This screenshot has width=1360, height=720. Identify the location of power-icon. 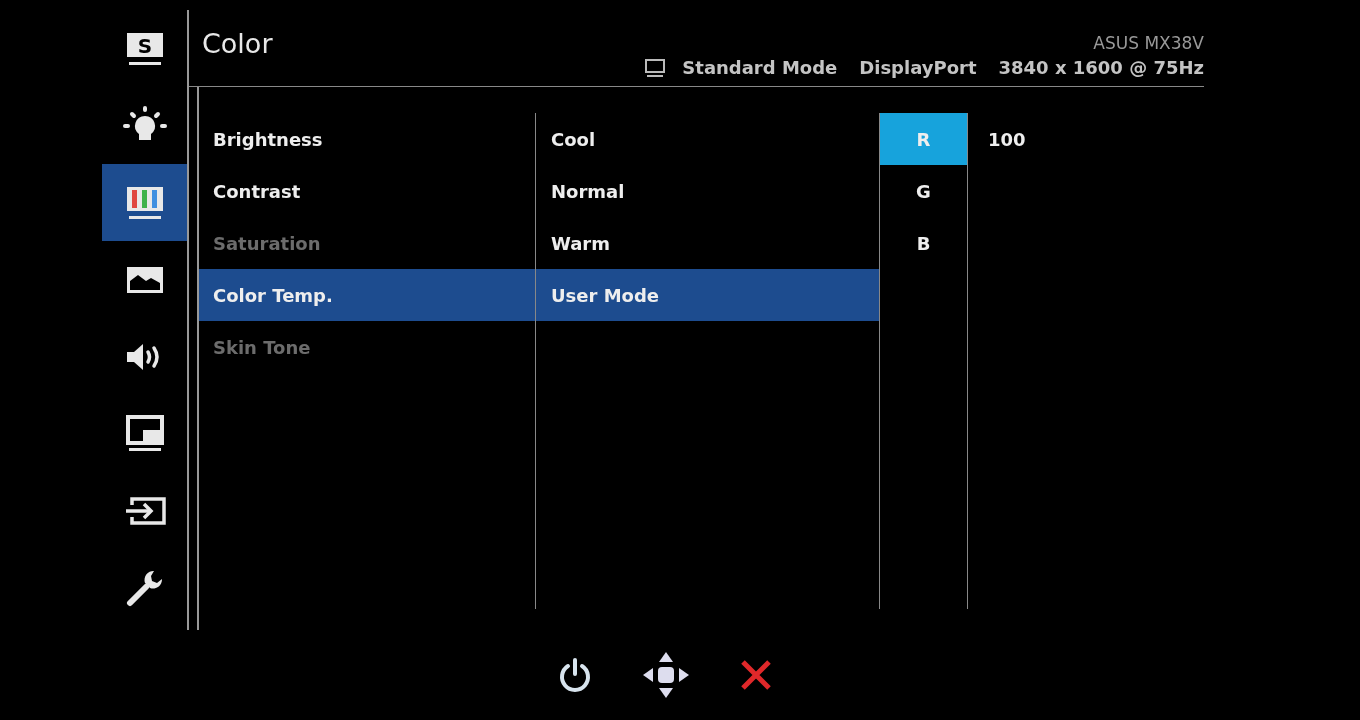
(575, 675).